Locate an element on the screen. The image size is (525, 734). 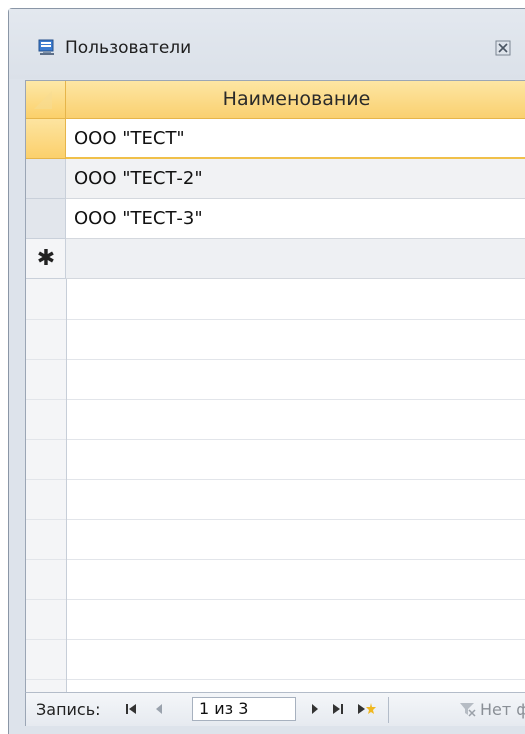
table-row: ООО "ТЕСТ-2" is located at coordinates (275, 179).